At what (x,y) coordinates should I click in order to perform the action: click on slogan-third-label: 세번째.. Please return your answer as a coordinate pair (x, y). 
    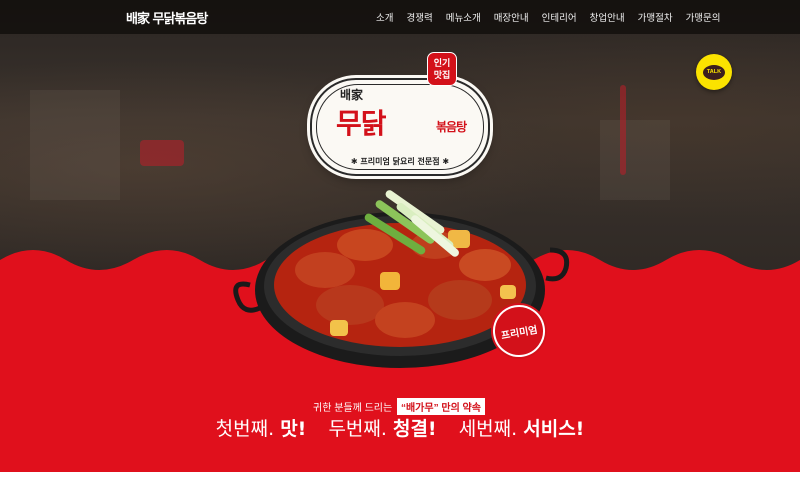
    Looking at the image, I should click on (488, 429).